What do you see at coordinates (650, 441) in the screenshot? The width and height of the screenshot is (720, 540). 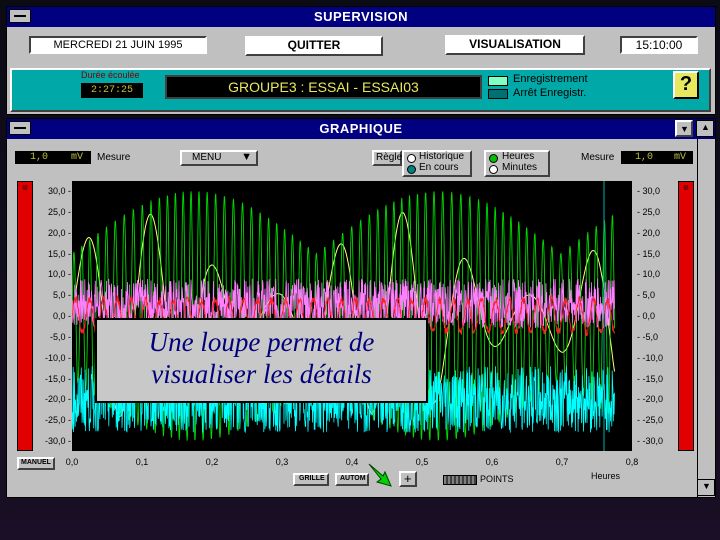 I see `y-tick-label: - -30,0` at bounding box center [650, 441].